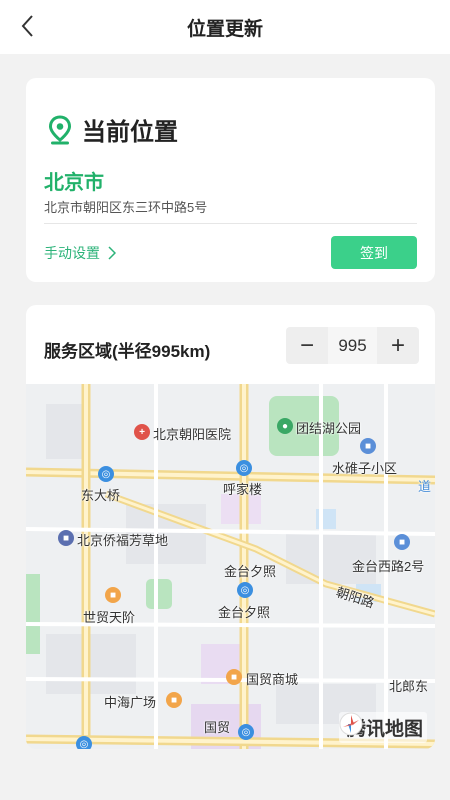  I want to click on map-label-overseas: 北京侨福芳草地, so click(123, 540).